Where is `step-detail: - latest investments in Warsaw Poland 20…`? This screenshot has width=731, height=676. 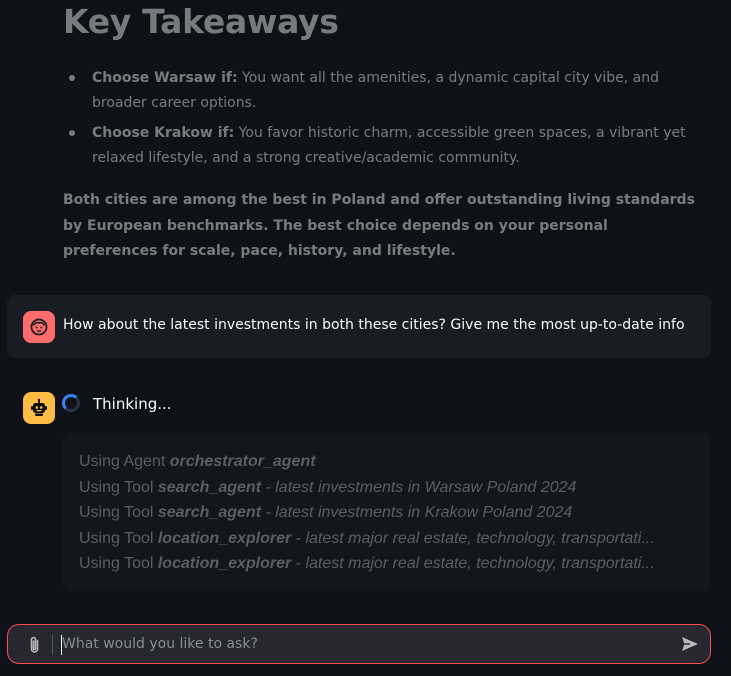 step-detail: - latest investments in Warsaw Poland 20… is located at coordinates (419, 487).